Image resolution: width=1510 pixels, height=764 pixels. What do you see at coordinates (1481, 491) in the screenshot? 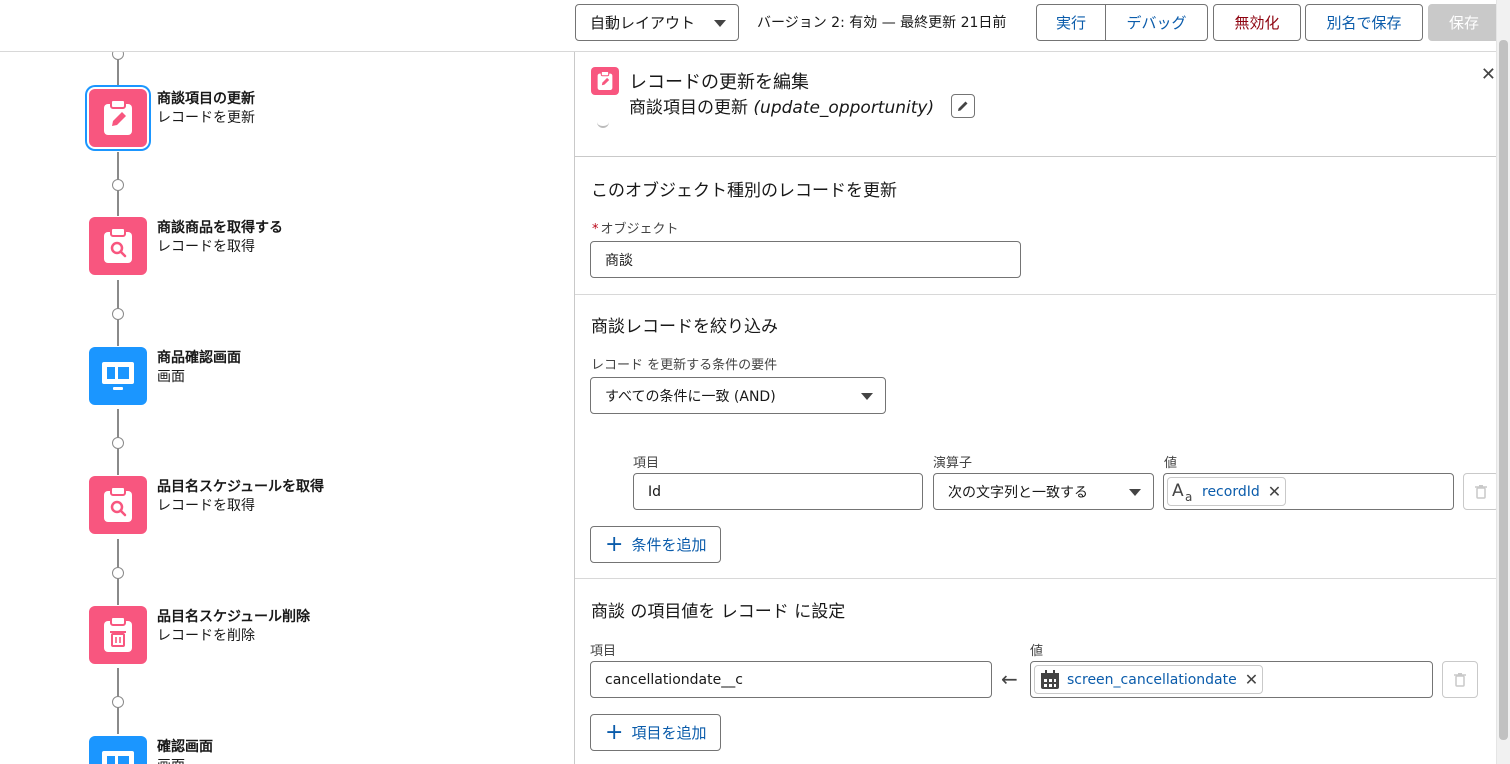
I see `delete-condition-button` at bounding box center [1481, 491].